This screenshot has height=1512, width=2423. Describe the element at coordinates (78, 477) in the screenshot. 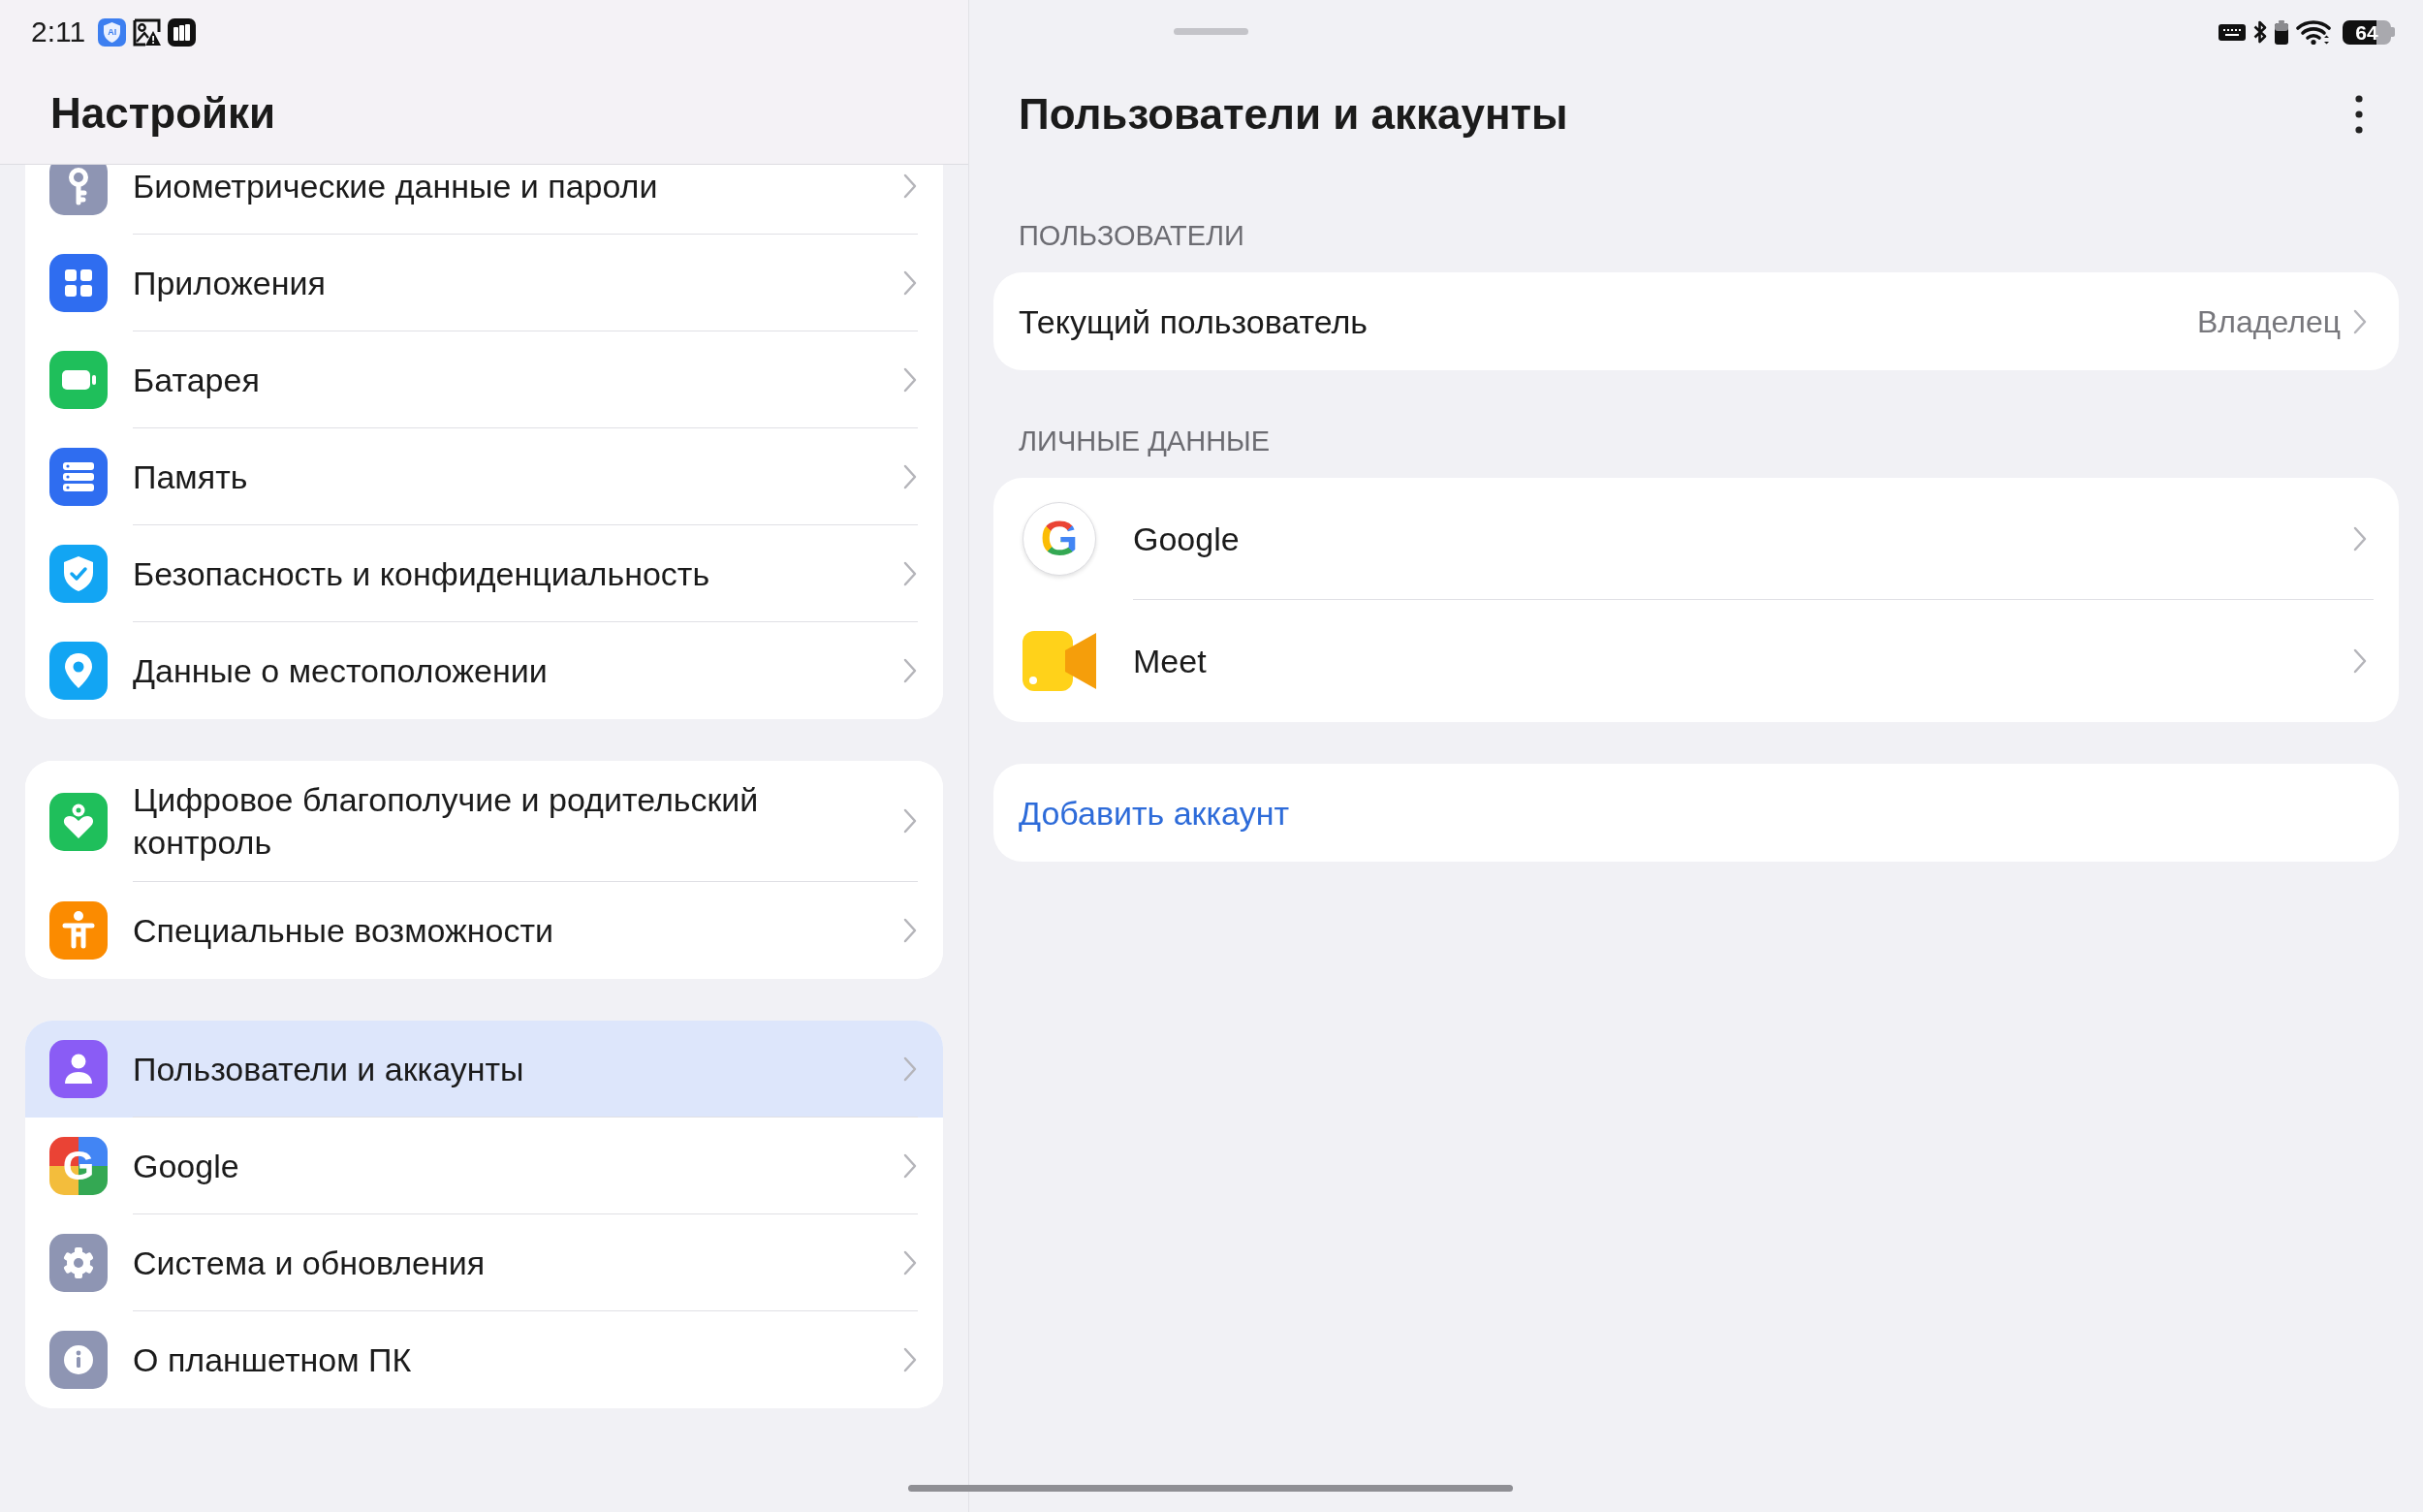

I see `storage-icon` at that location.